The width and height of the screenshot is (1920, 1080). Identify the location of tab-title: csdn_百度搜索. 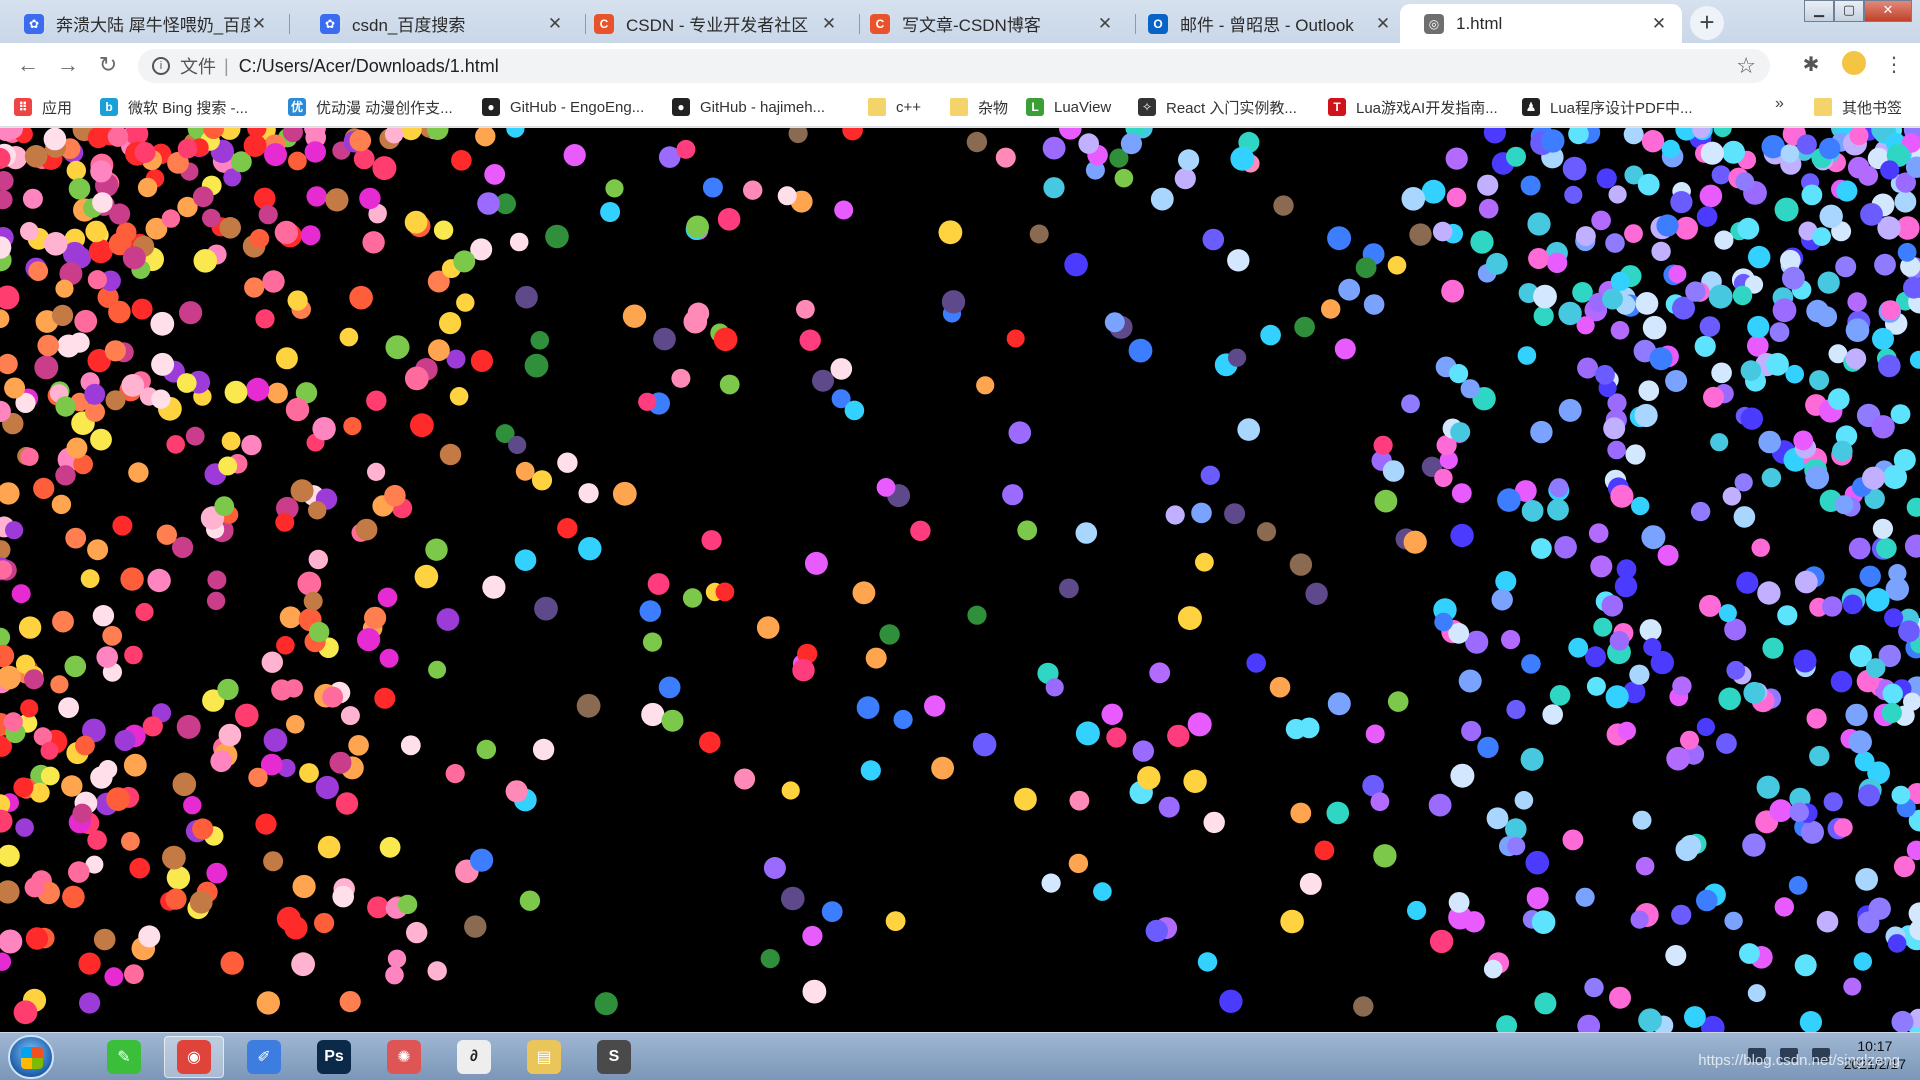
(409, 25).